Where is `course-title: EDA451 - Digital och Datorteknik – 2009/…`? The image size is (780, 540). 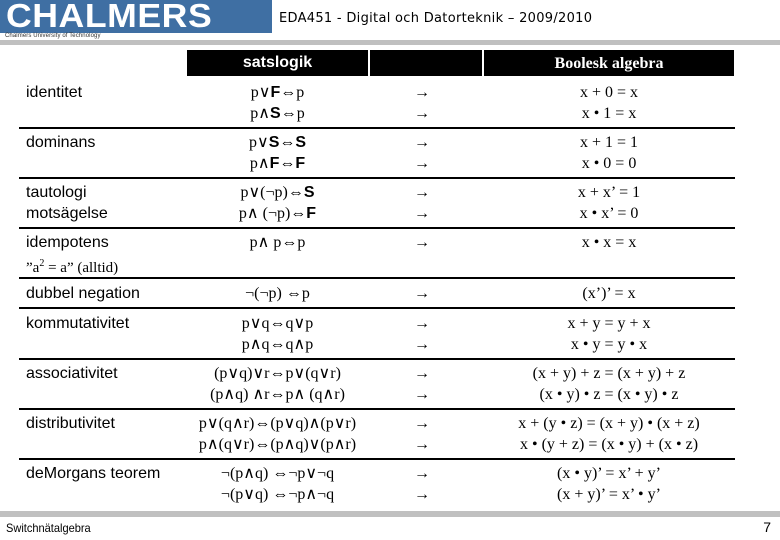 course-title: EDA451 - Digital och Datorteknik – 2009/… is located at coordinates (436, 18).